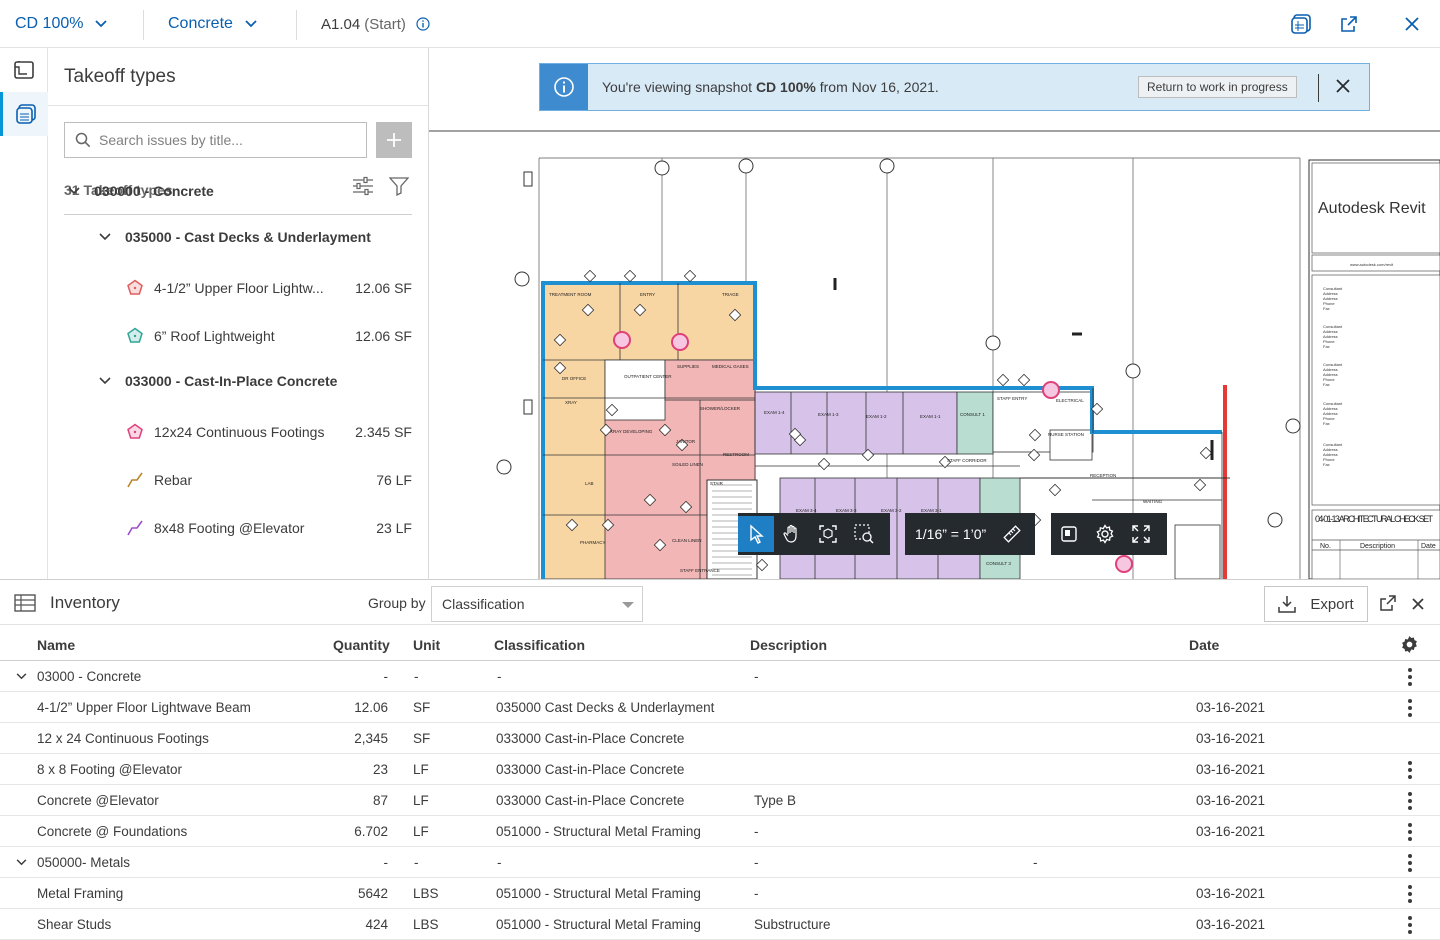 The width and height of the screenshot is (1440, 940). What do you see at coordinates (24, 70) in the screenshot?
I see `sheets-tab` at bounding box center [24, 70].